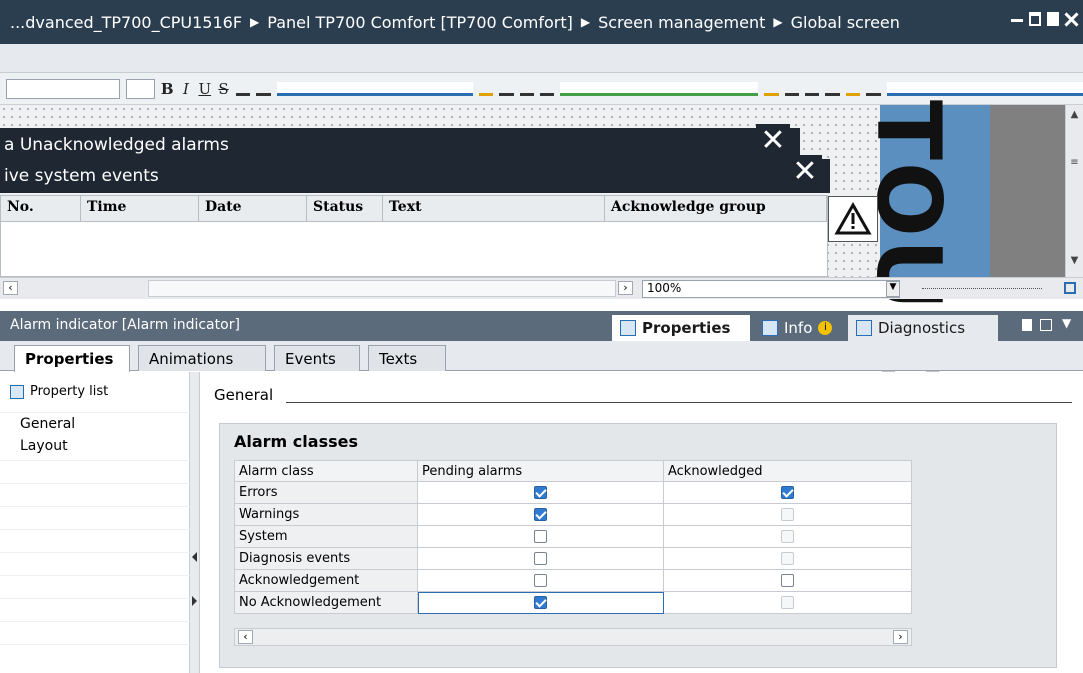 The height and width of the screenshot is (673, 1083). What do you see at coordinates (17, 391) in the screenshot?
I see `property-list-icon` at bounding box center [17, 391].